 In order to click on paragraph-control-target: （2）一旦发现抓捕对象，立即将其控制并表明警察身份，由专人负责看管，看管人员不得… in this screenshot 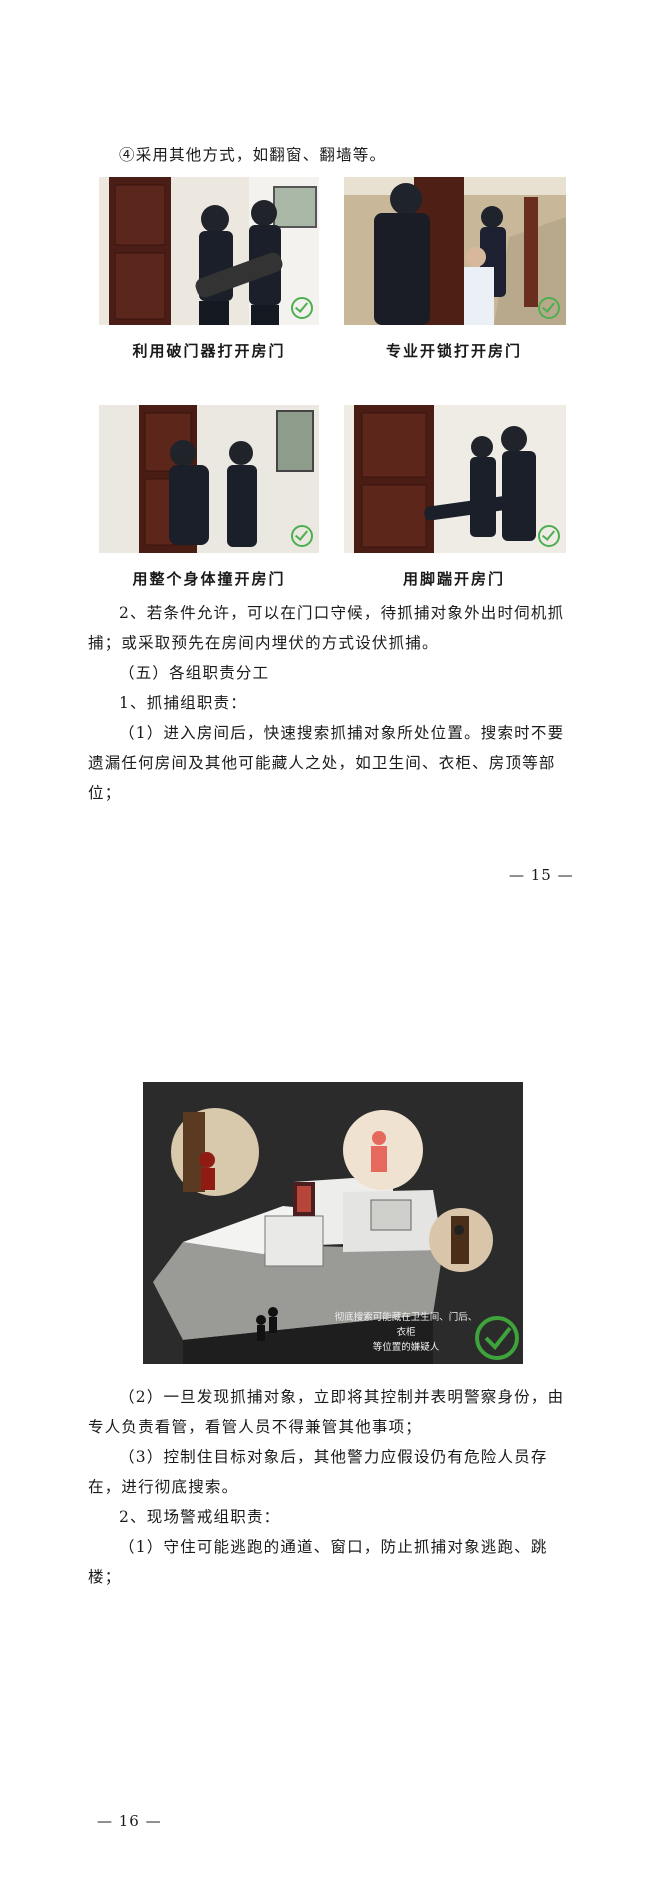, I will do `click(326, 1412)`.